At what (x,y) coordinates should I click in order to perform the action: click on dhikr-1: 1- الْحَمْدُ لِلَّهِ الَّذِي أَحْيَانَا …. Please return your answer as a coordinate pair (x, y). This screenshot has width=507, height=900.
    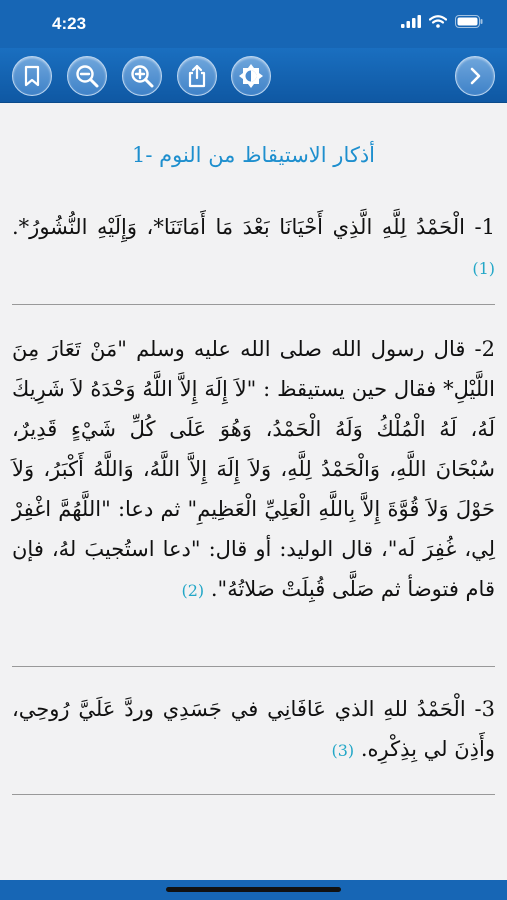
    Looking at the image, I should click on (253, 248).